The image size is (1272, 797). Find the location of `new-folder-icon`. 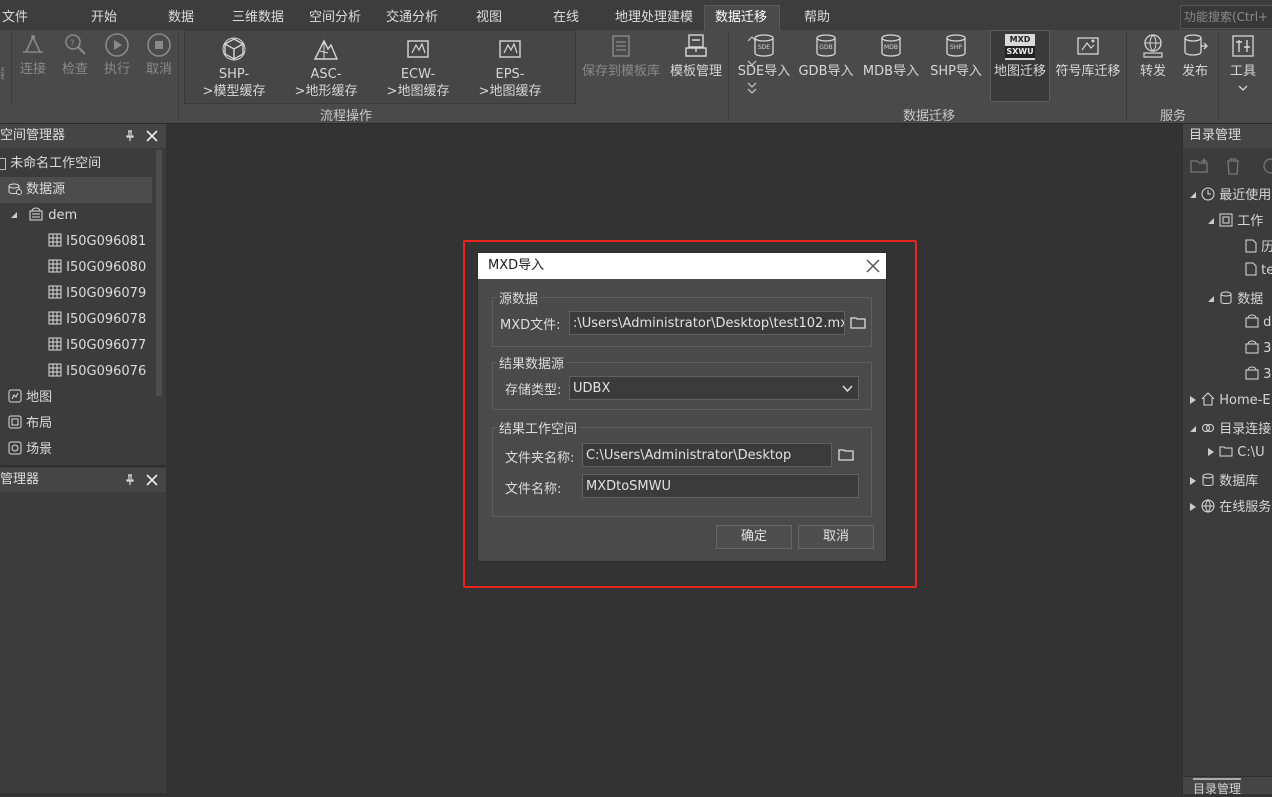

new-folder-icon is located at coordinates (1199, 166).